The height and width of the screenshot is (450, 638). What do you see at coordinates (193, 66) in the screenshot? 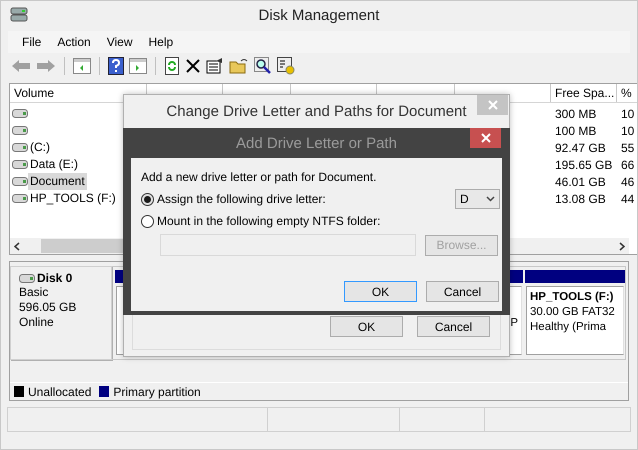
I see `delete-icon` at bounding box center [193, 66].